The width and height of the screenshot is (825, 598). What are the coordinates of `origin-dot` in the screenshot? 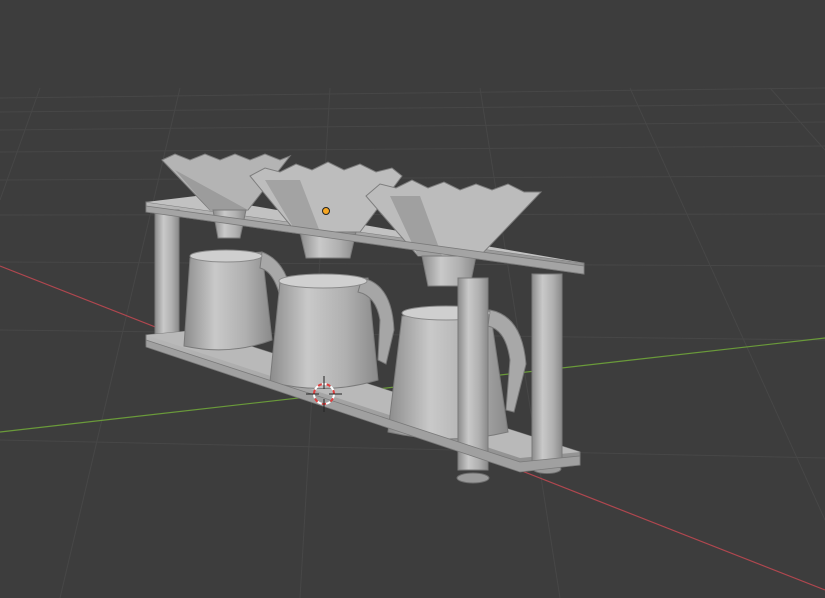 It's located at (326, 211).